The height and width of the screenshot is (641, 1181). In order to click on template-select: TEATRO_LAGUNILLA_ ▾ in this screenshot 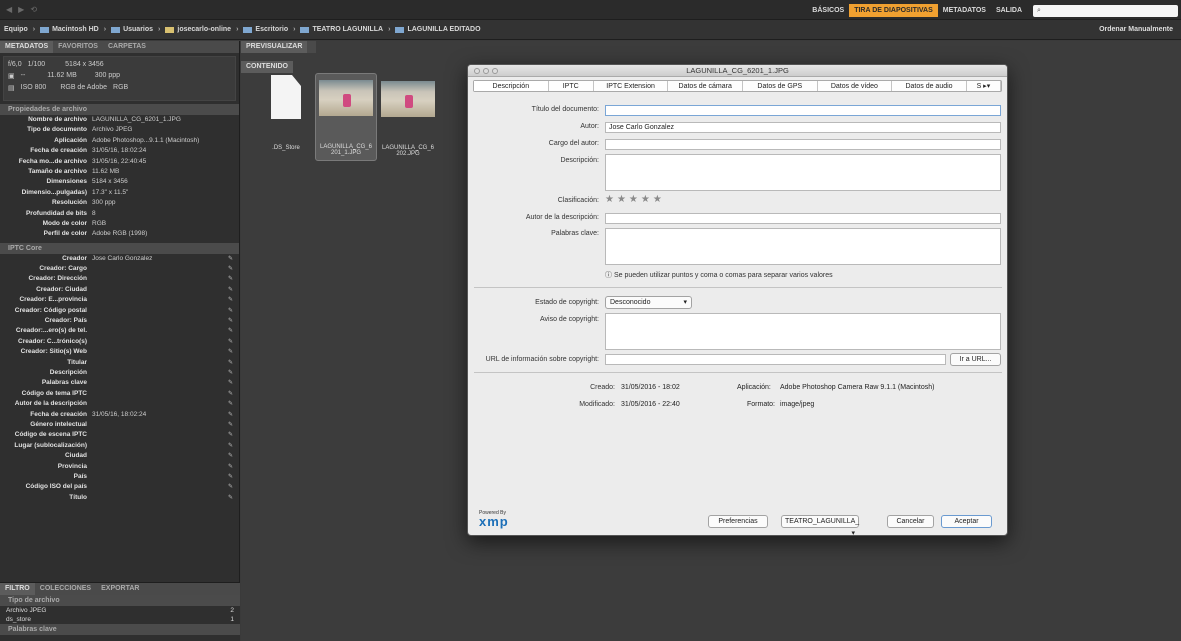, I will do `click(820, 525)`.